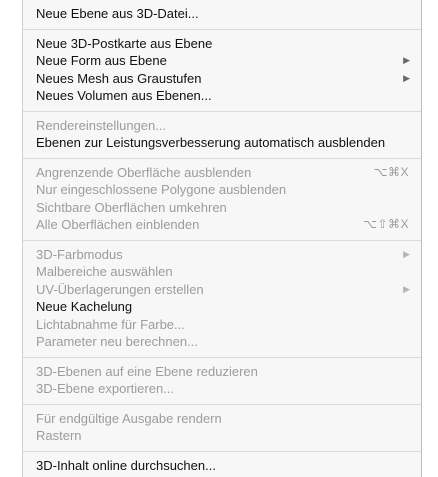 This screenshot has height=477, width=438. What do you see at coordinates (119, 78) in the screenshot?
I see `menu-item-label: Neues Mesh aus Graustufen` at bounding box center [119, 78].